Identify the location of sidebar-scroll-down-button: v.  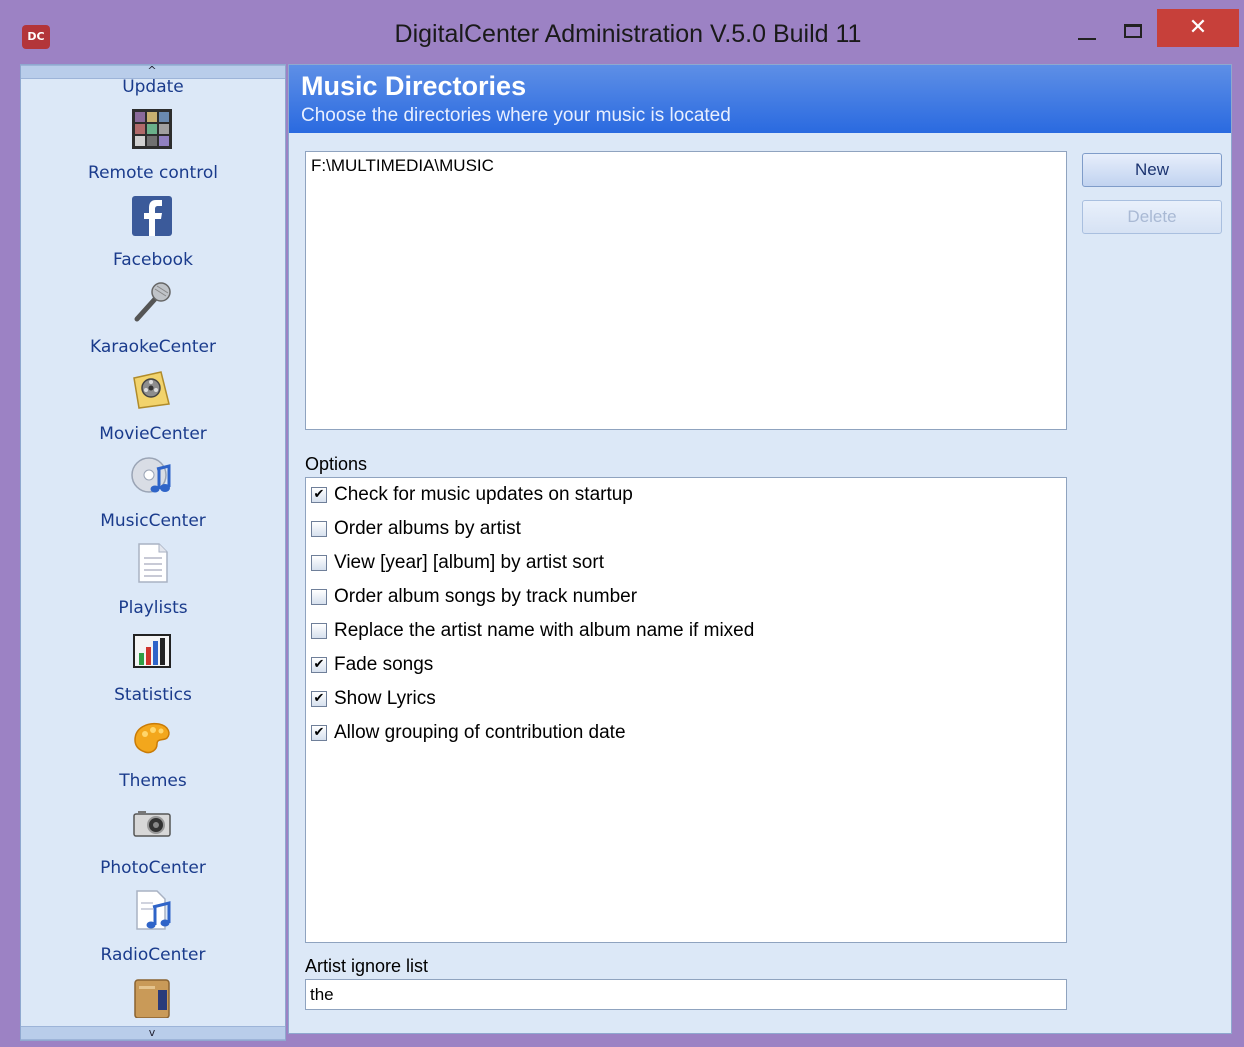
(153, 1033).